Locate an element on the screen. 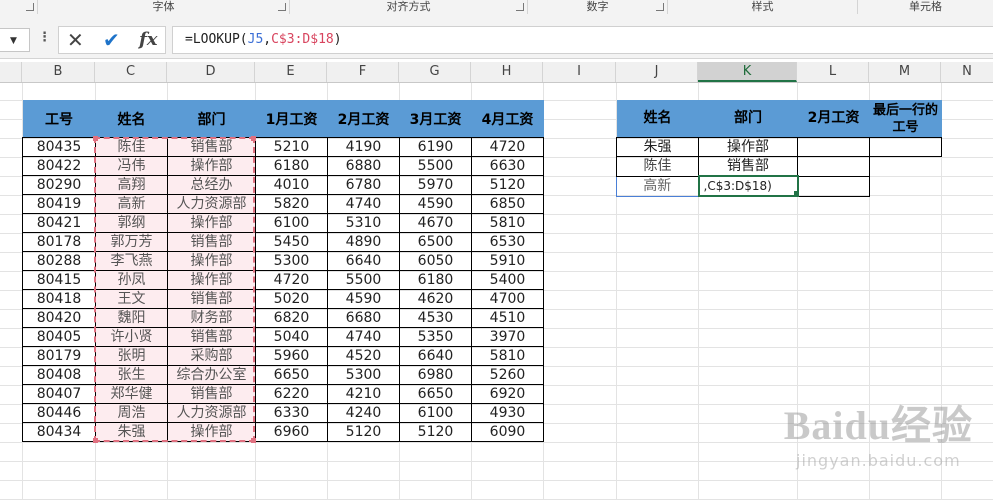 The width and height of the screenshot is (993, 500). header-cell: 部门 is located at coordinates (748, 119).